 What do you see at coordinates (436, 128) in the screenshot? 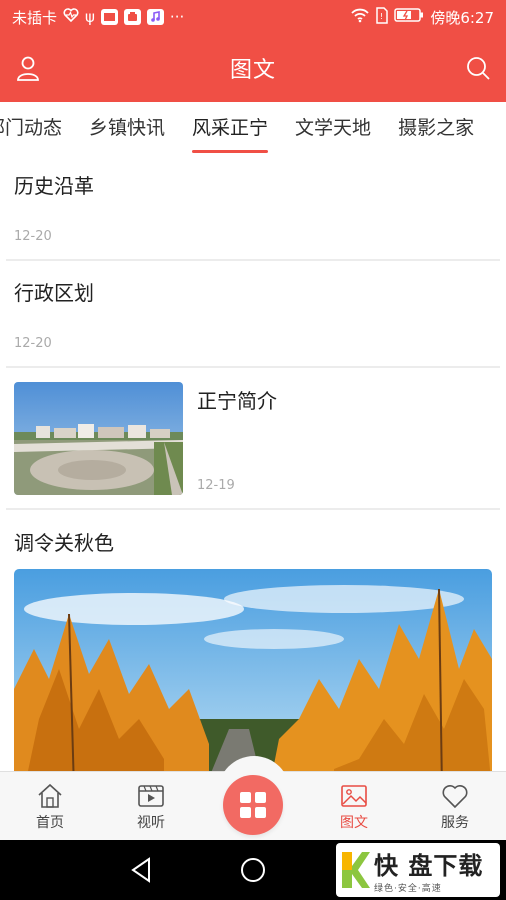
I see `tab-photography: 摄影之家` at bounding box center [436, 128].